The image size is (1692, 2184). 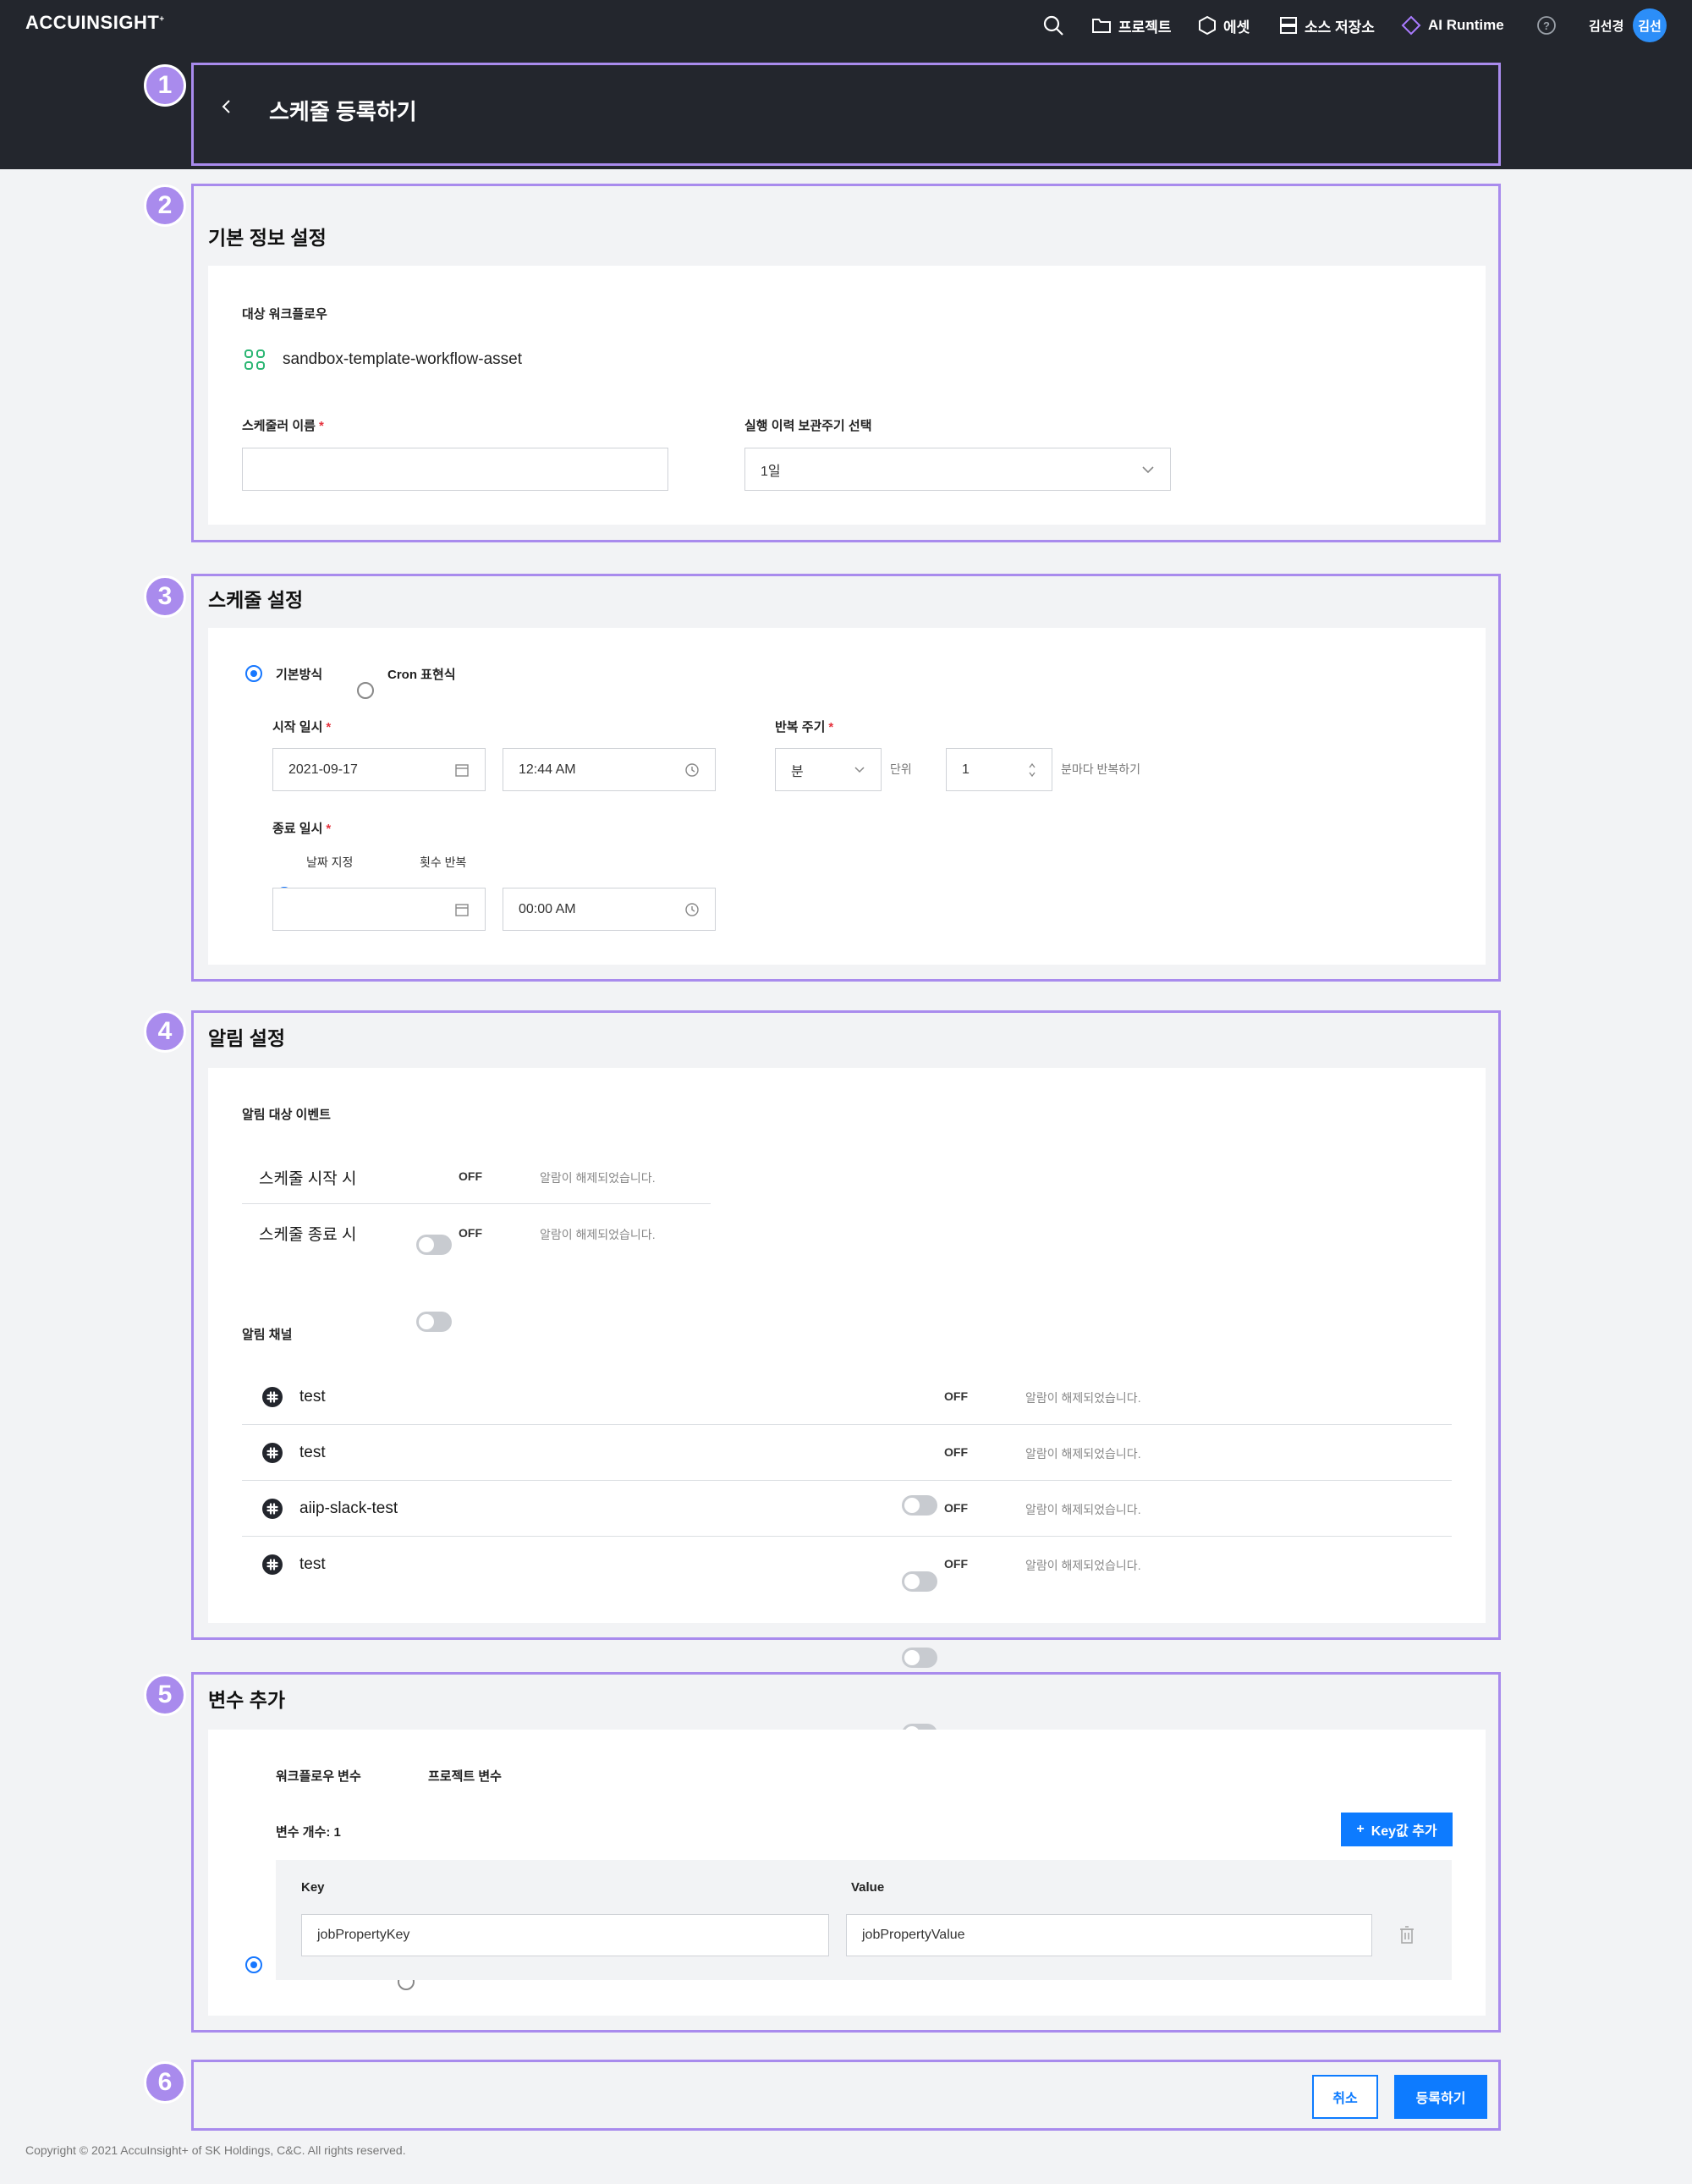 What do you see at coordinates (226, 108) in the screenshot?
I see `back-icon` at bounding box center [226, 108].